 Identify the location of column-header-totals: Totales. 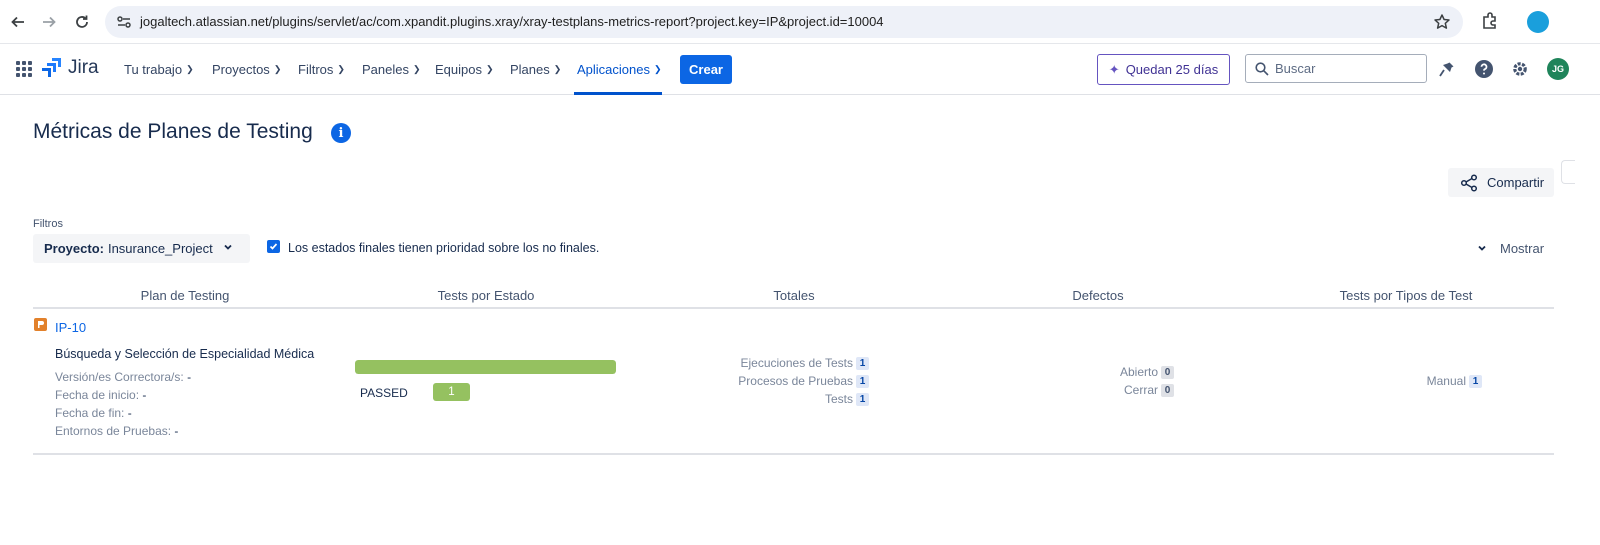
(794, 295).